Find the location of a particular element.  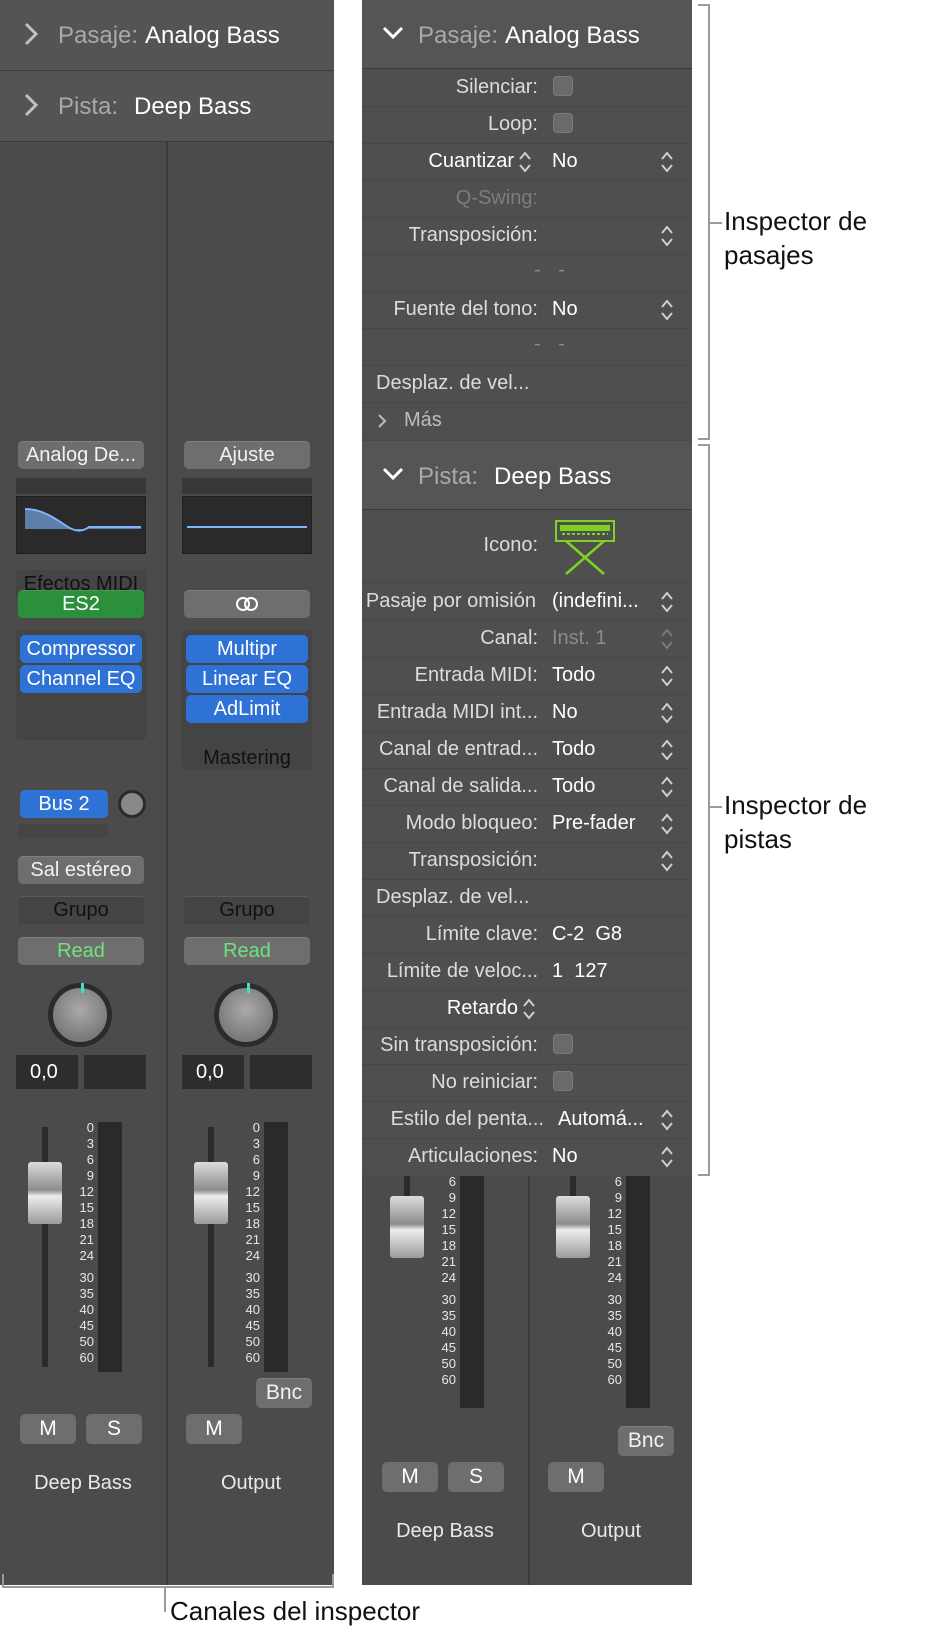

row-pitch-source: Fuente del tono: No is located at coordinates (527, 310).